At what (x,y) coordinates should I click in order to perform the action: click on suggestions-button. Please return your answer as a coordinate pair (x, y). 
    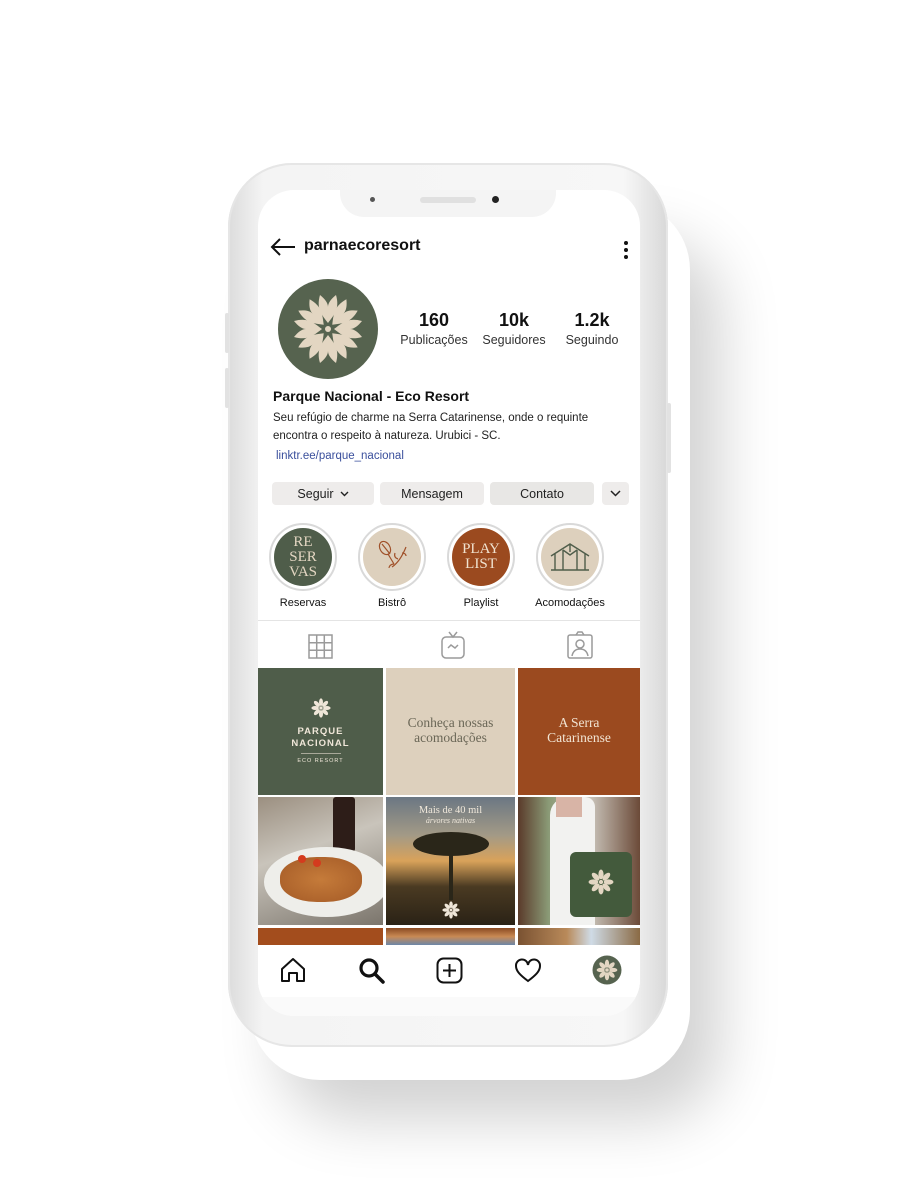
    Looking at the image, I should click on (615, 493).